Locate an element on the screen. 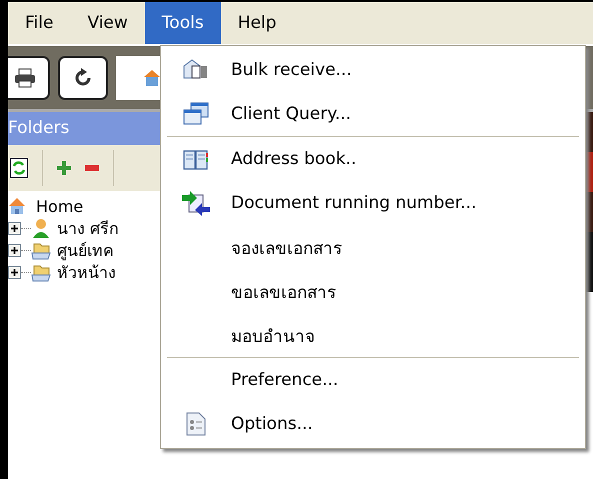 The width and height of the screenshot is (593, 479). add-icon is located at coordinates (64, 168).